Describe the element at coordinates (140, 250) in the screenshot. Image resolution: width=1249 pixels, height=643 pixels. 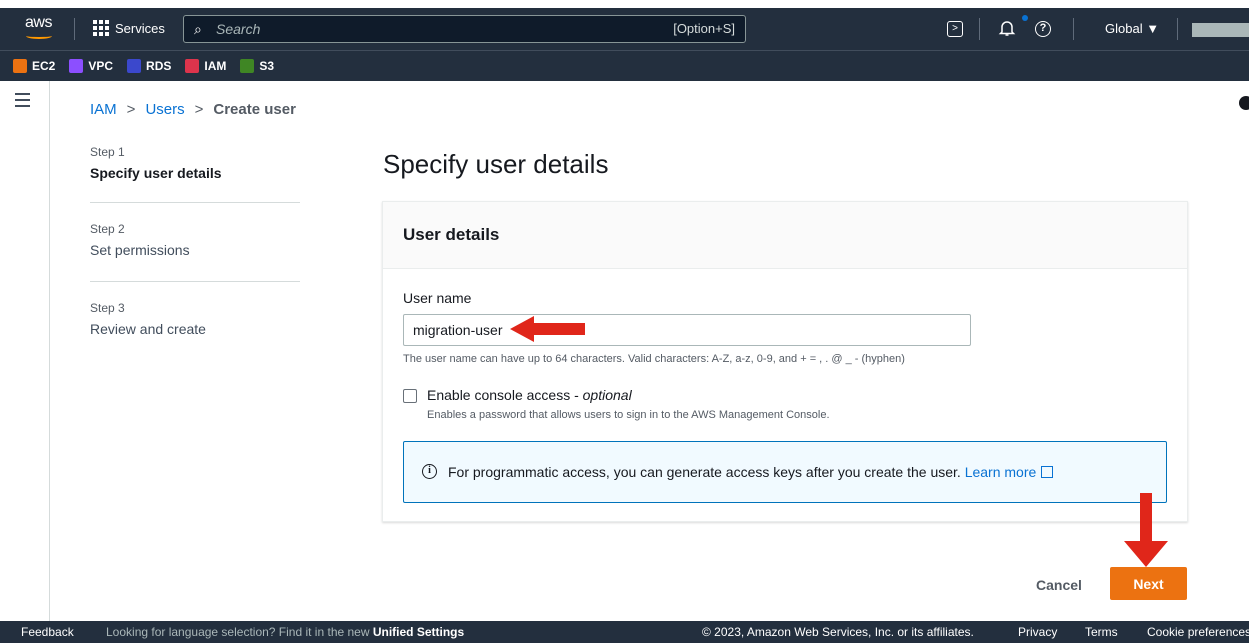
I see `step-title: Set permissions` at that location.